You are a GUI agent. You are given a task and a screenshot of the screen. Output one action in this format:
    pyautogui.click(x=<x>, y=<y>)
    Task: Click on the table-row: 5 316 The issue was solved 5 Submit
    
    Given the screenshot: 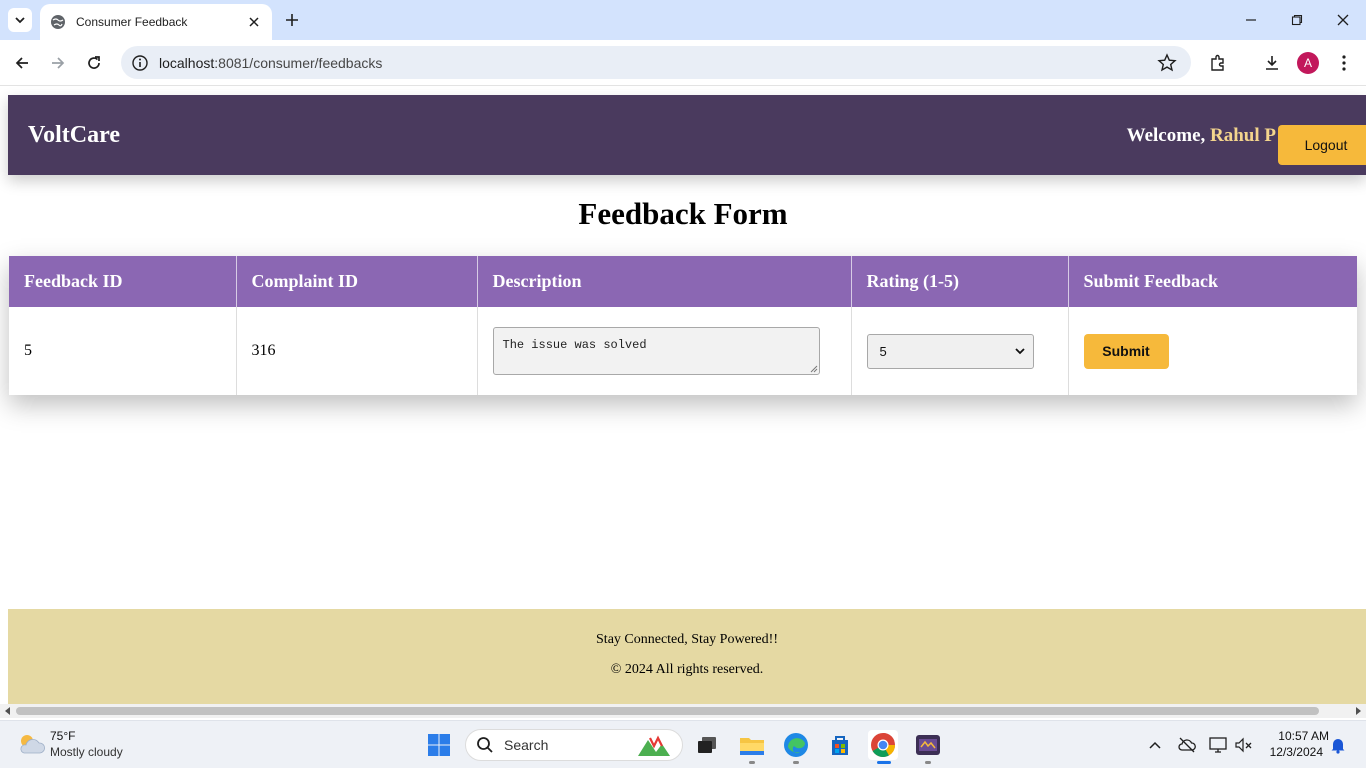 What is the action you would take?
    pyautogui.click(x=683, y=351)
    